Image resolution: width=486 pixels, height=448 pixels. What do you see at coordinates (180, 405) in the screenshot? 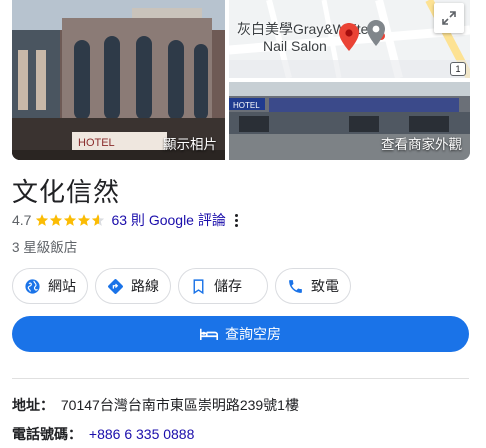
I see `address-value: 70147台灣台南市東區崇明路239號1樓` at bounding box center [180, 405].